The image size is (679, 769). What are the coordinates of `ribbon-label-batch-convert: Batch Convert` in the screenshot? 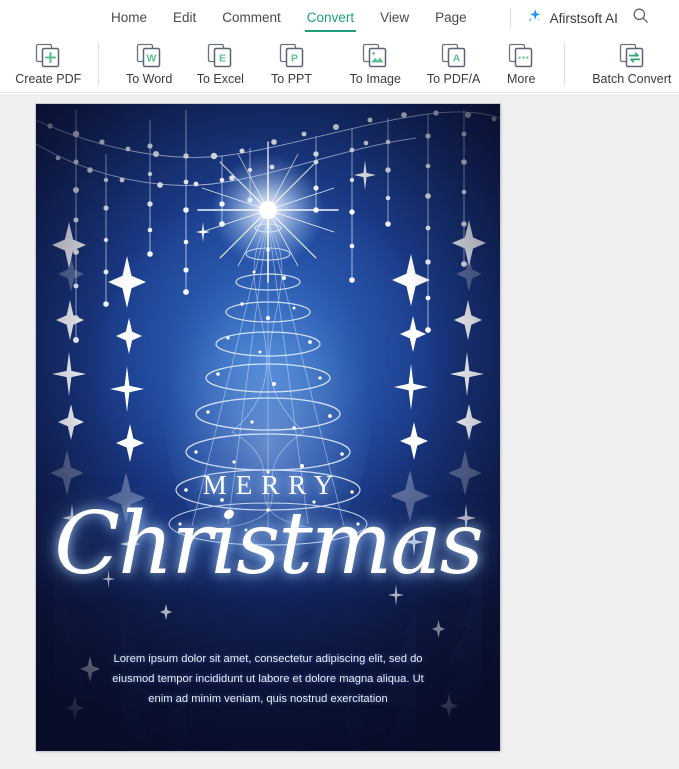 It's located at (632, 78).